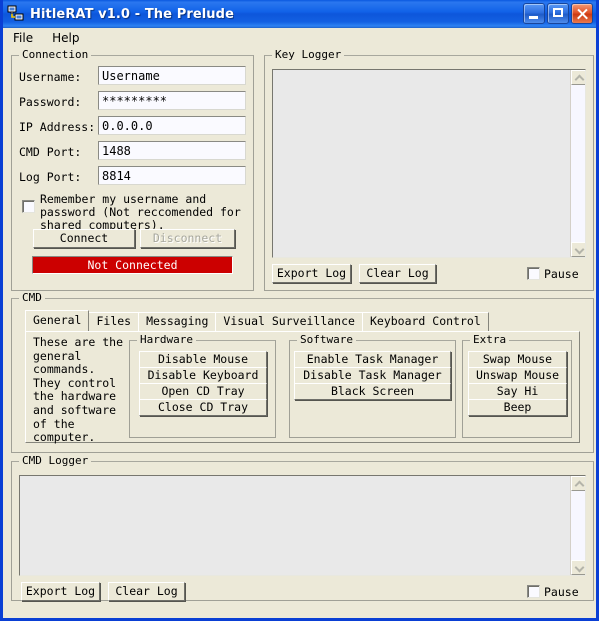  What do you see at coordinates (299, 14) in the screenshot?
I see `title-bar: HitleRAT v1.0 - The Prelude` at bounding box center [299, 14].